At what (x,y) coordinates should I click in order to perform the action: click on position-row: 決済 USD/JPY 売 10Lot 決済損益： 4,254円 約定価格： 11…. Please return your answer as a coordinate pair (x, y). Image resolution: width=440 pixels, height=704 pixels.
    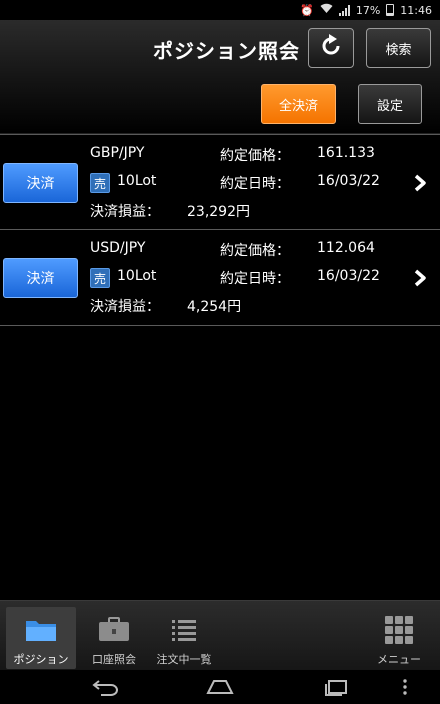
    Looking at the image, I should click on (220, 278).